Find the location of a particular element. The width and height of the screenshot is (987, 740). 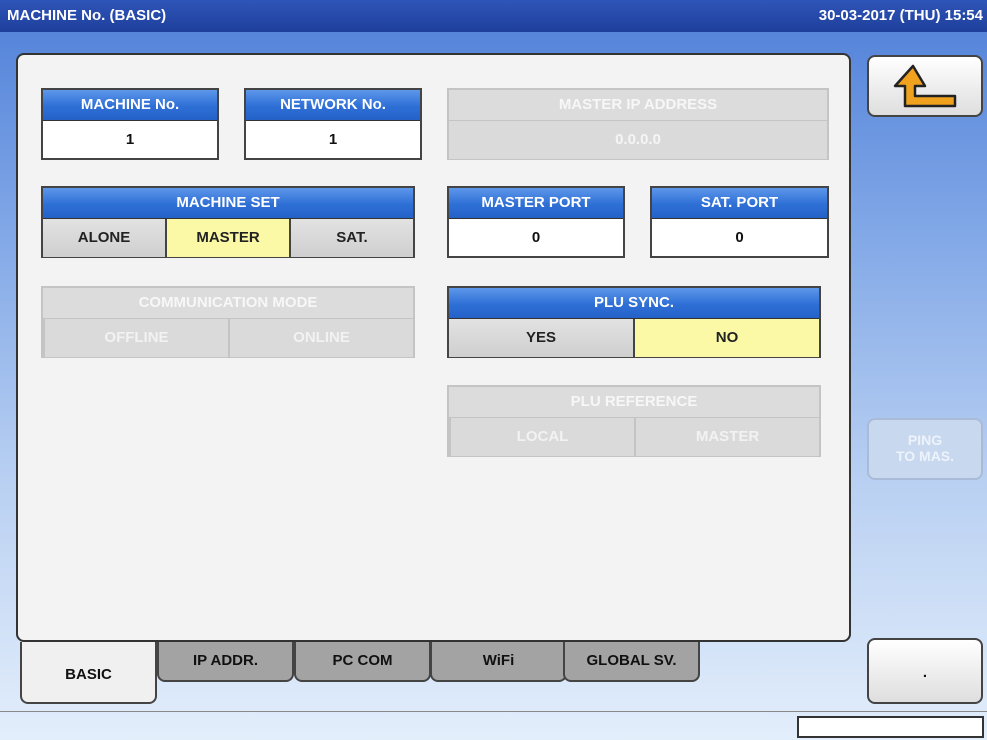

online-button: ONLINE is located at coordinates (320, 338).